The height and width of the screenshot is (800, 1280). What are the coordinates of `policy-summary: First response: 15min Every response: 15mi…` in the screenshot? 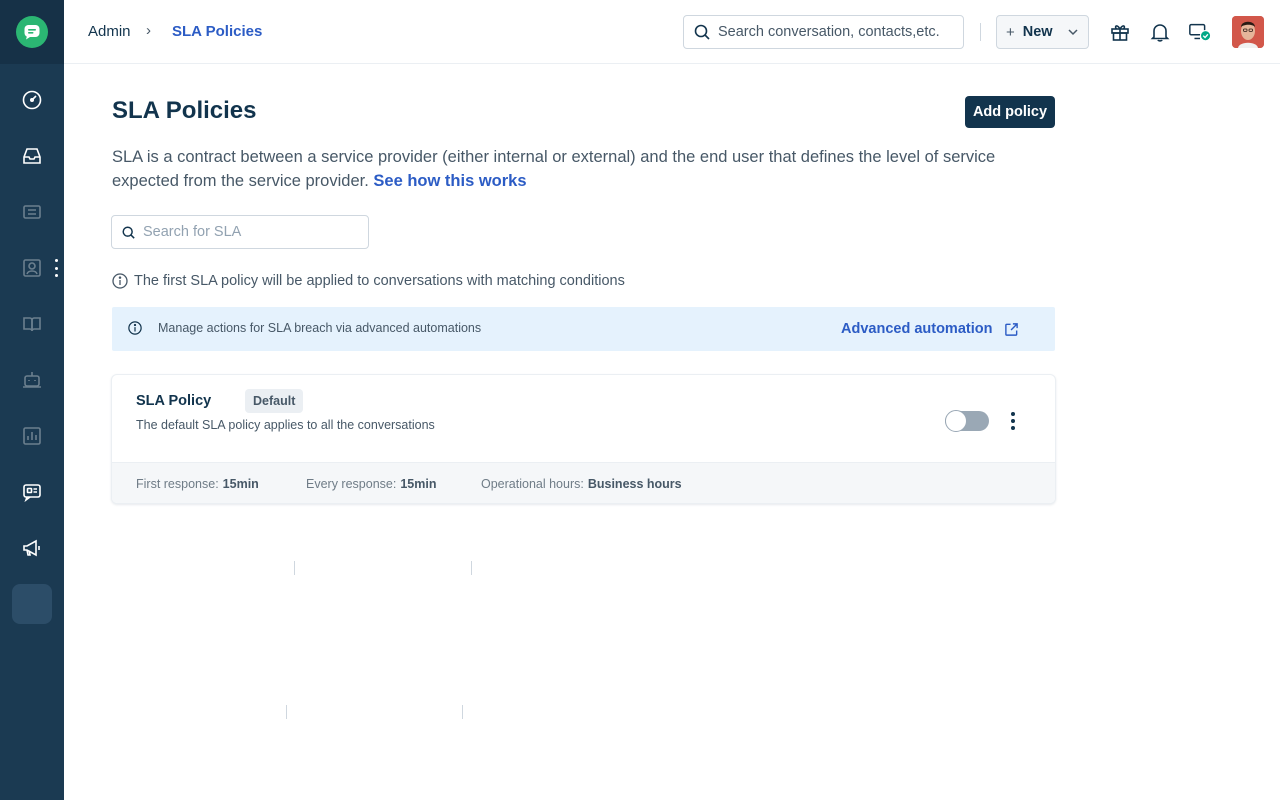 It's located at (583, 482).